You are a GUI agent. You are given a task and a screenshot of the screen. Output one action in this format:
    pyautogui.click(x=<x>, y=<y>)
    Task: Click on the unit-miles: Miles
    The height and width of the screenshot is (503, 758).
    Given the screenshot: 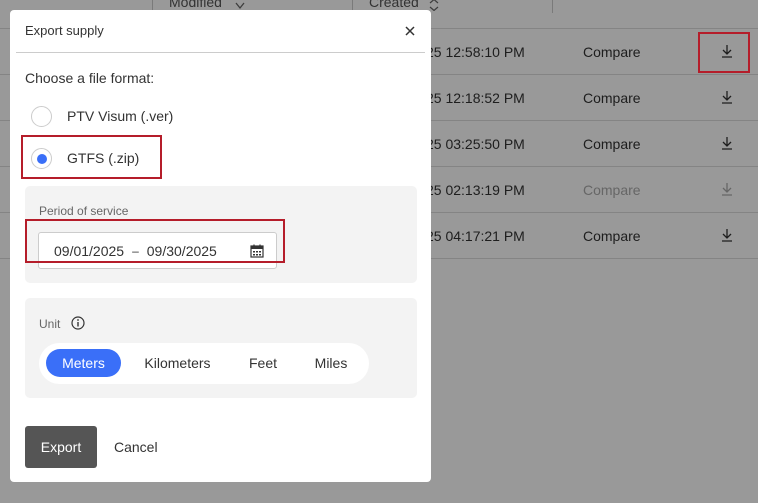 What is the action you would take?
    pyautogui.click(x=331, y=363)
    